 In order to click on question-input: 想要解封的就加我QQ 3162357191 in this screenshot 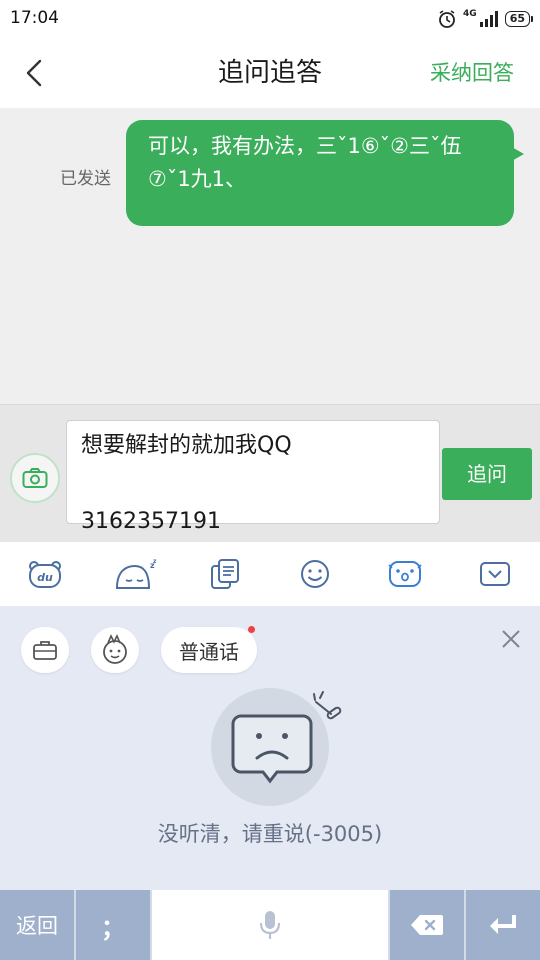, I will do `click(253, 477)`.